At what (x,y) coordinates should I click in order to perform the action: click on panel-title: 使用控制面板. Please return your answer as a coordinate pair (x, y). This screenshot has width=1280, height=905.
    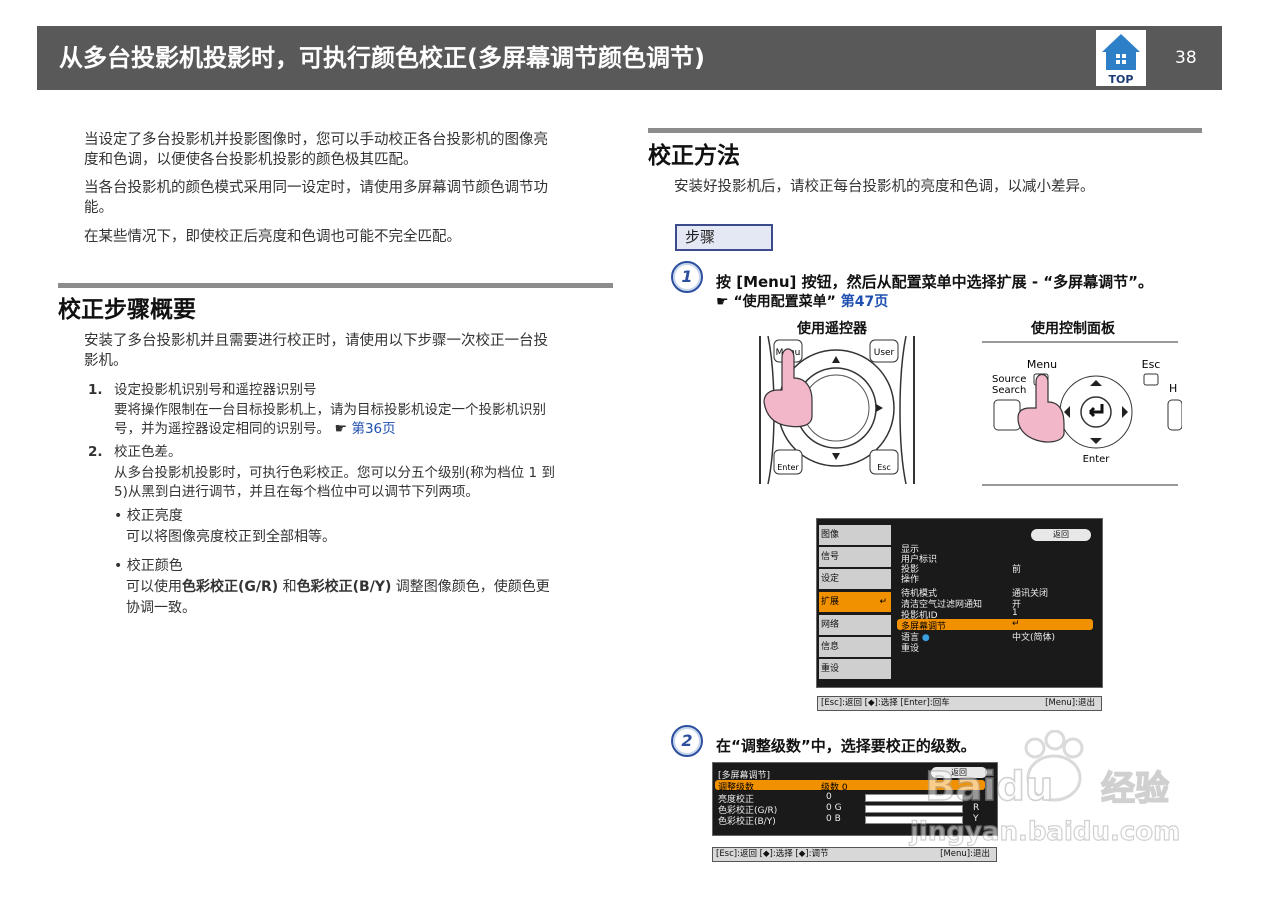
    Looking at the image, I should click on (1073, 329).